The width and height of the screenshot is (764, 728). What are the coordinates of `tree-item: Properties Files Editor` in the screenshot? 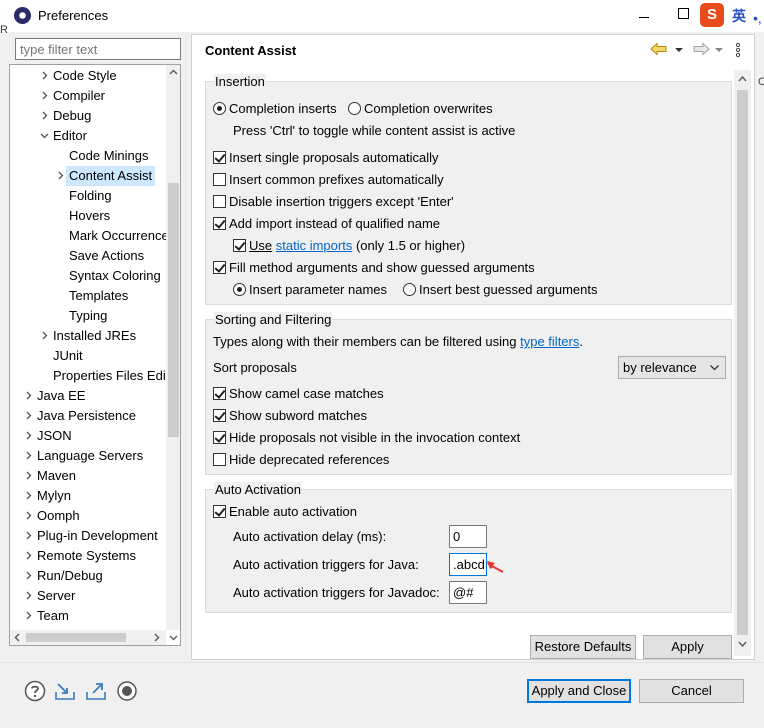 It's located at (88, 376).